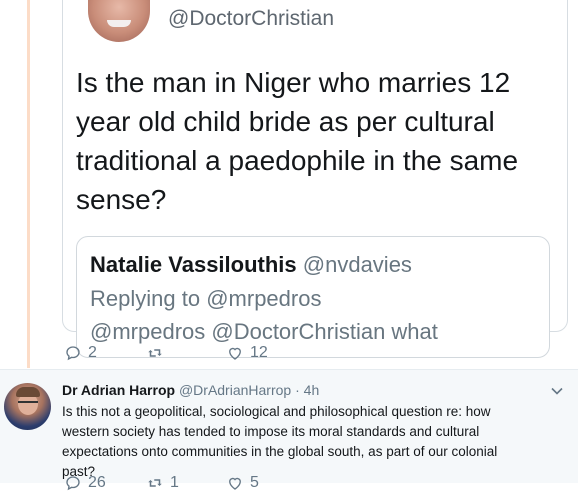  I want to click on reply-author-name: Dr Adrian Harrop, so click(118, 390).